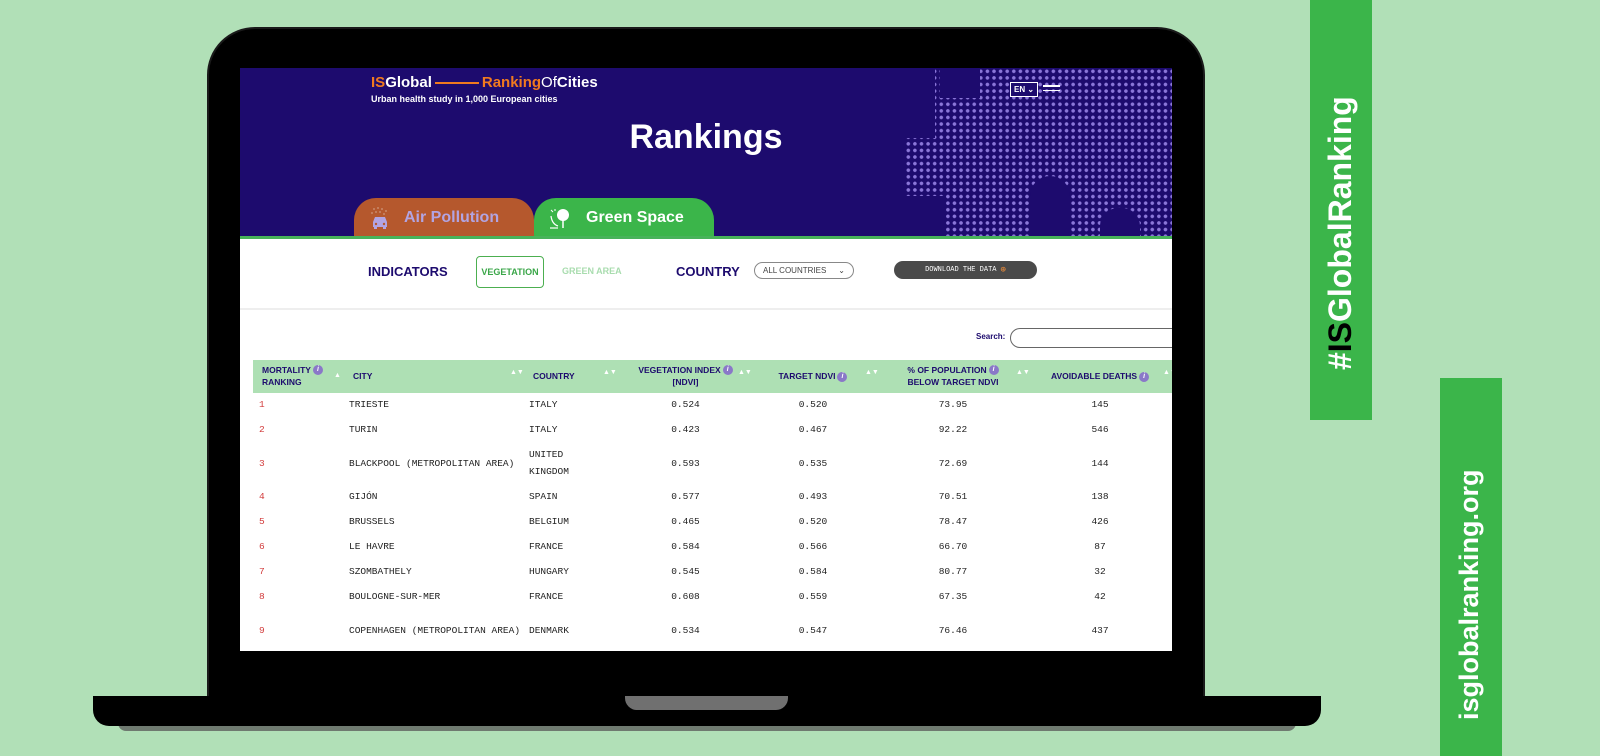 The image size is (1600, 756). Describe the element at coordinates (712, 597) in the screenshot. I see `table-row: 8 BOULOGNE-SUR-MER FRANCE 0.608 0.559 67.35 42` at that location.